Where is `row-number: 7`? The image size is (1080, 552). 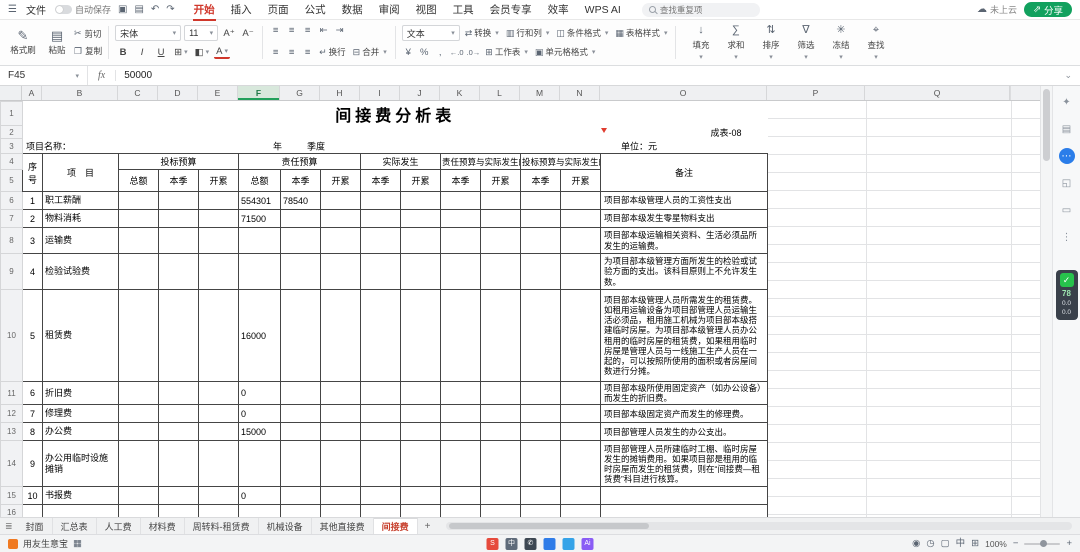 row-number: 7 is located at coordinates (11, 218).